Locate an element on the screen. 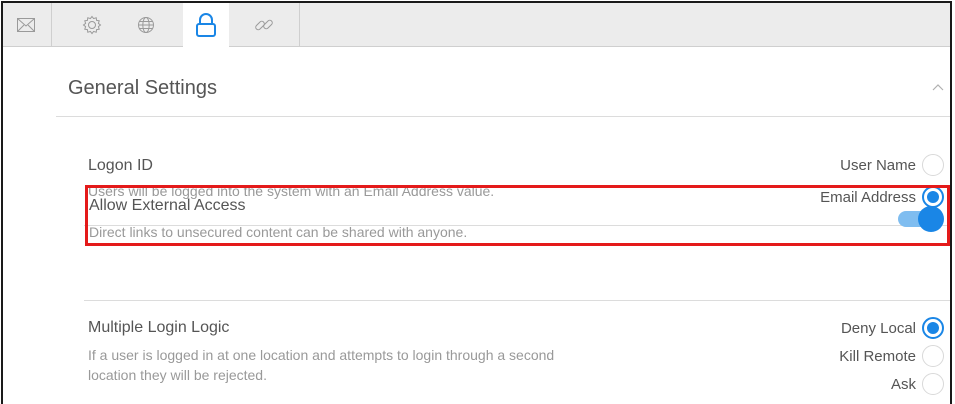 The height and width of the screenshot is (404, 955). tab-link is located at coordinates (264, 24).